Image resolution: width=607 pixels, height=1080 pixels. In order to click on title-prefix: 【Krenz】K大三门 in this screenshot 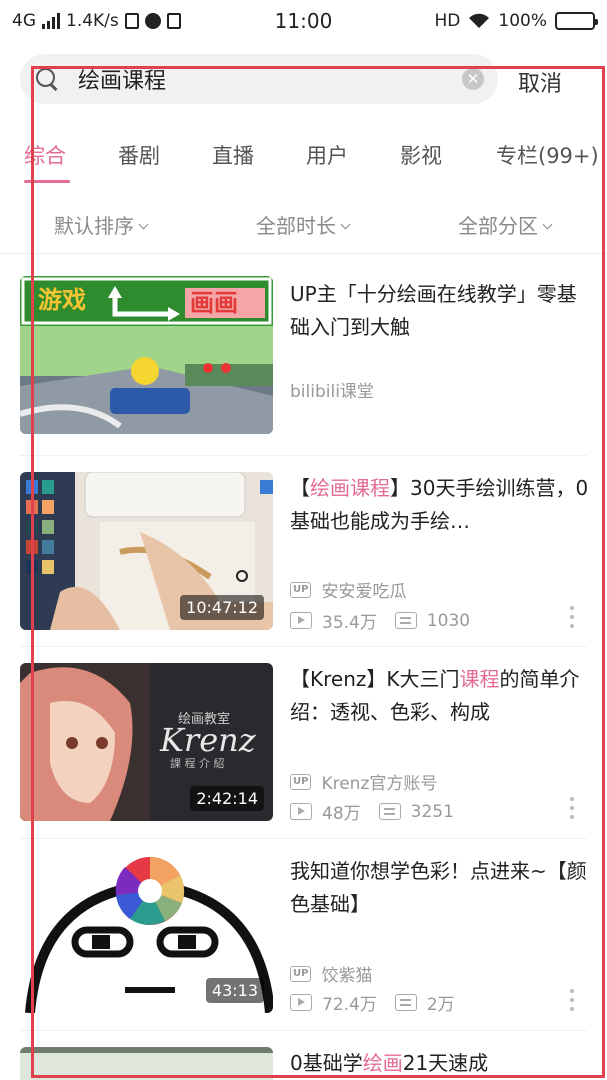, I will do `click(375, 679)`.